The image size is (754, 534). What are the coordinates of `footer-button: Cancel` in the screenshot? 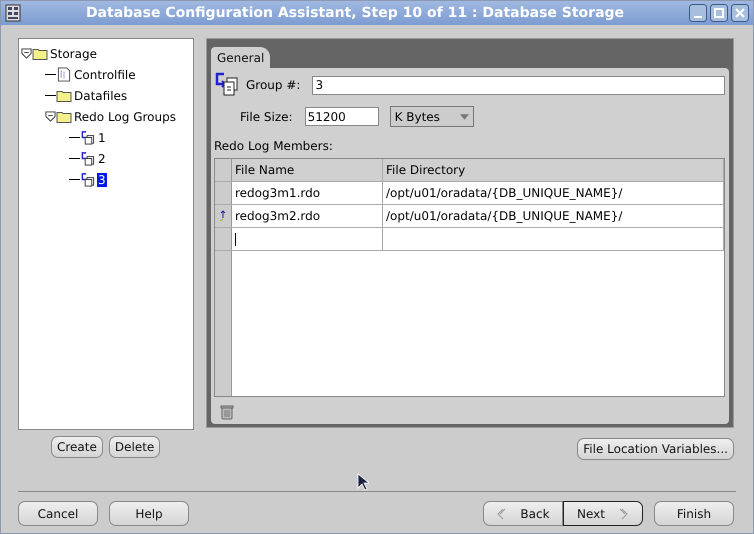 It's located at (58, 513).